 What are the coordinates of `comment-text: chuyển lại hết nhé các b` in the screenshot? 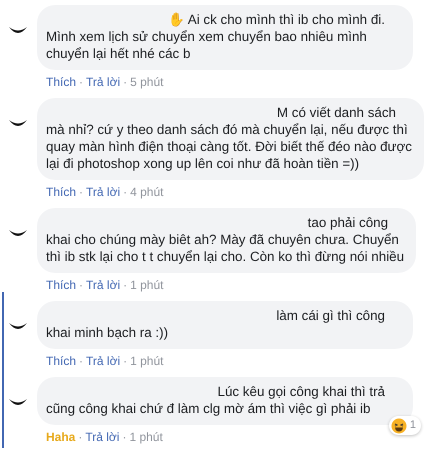 It's located at (119, 53).